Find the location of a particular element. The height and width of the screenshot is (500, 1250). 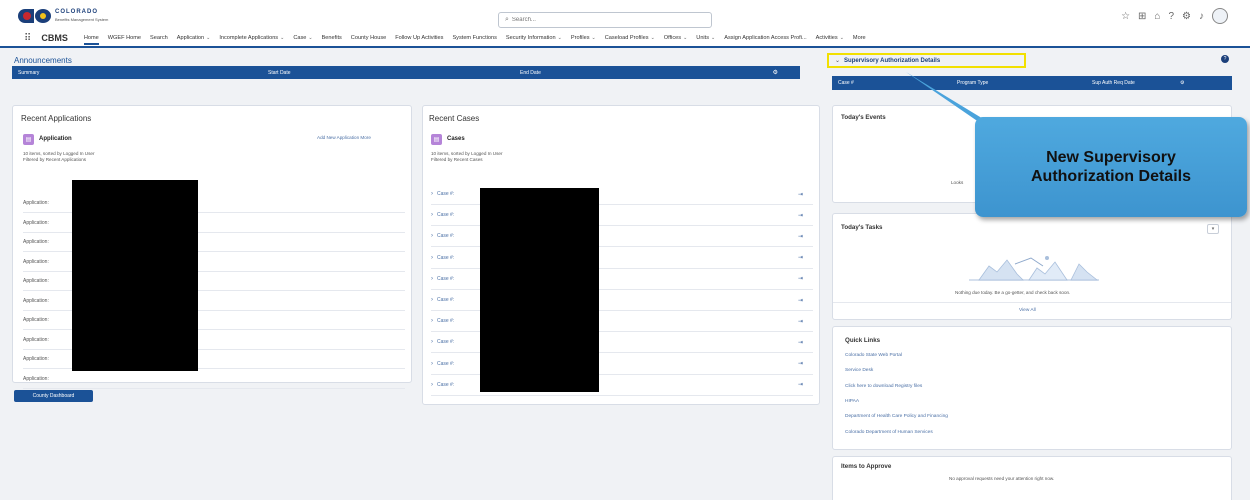

nav-item-activities: Activities ⌄ is located at coordinates (830, 38).